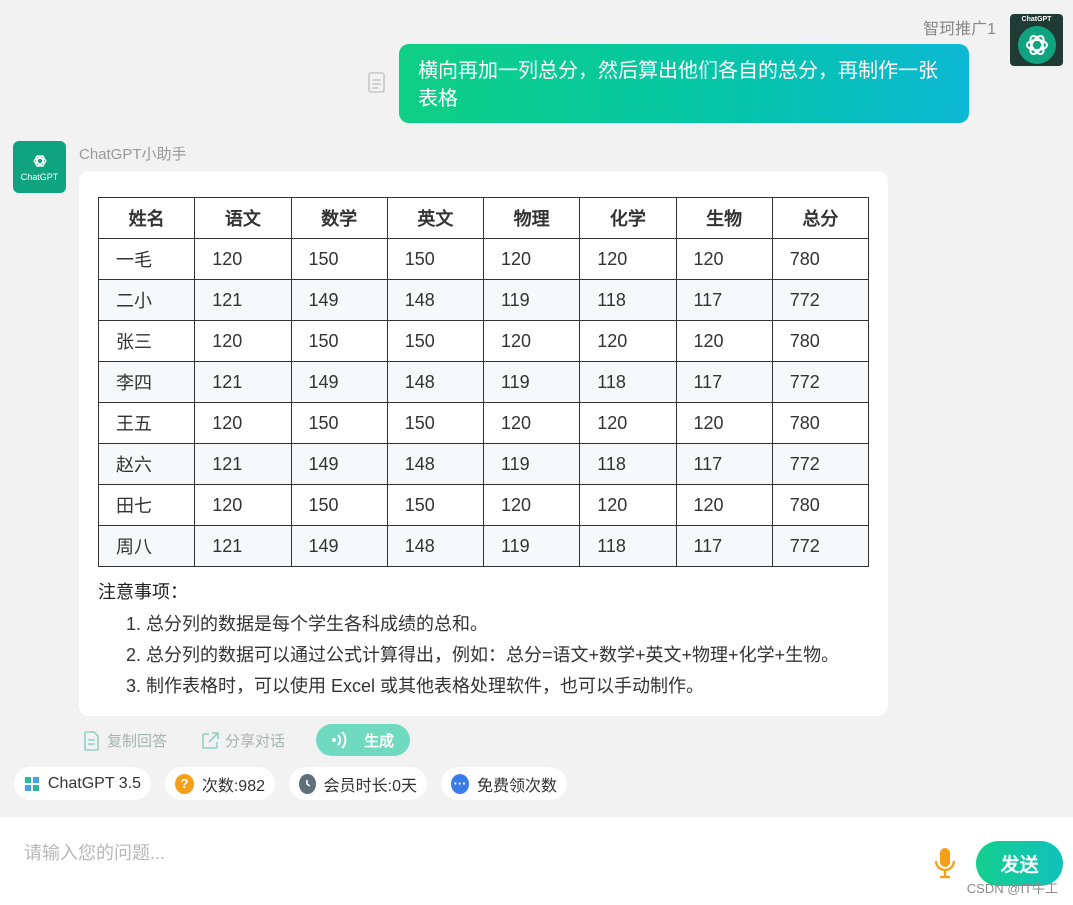 The image size is (1073, 905). I want to click on table-header-cell: 物理, so click(531, 218).